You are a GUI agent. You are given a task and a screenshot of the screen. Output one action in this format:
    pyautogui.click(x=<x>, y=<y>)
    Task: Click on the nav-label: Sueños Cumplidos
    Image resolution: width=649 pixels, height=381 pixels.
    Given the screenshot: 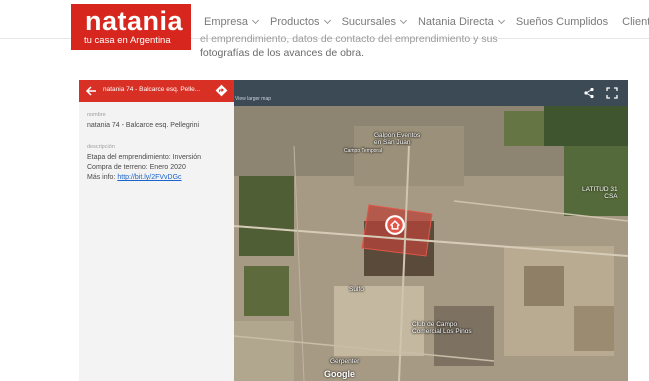 What is the action you would take?
    pyautogui.click(x=562, y=22)
    